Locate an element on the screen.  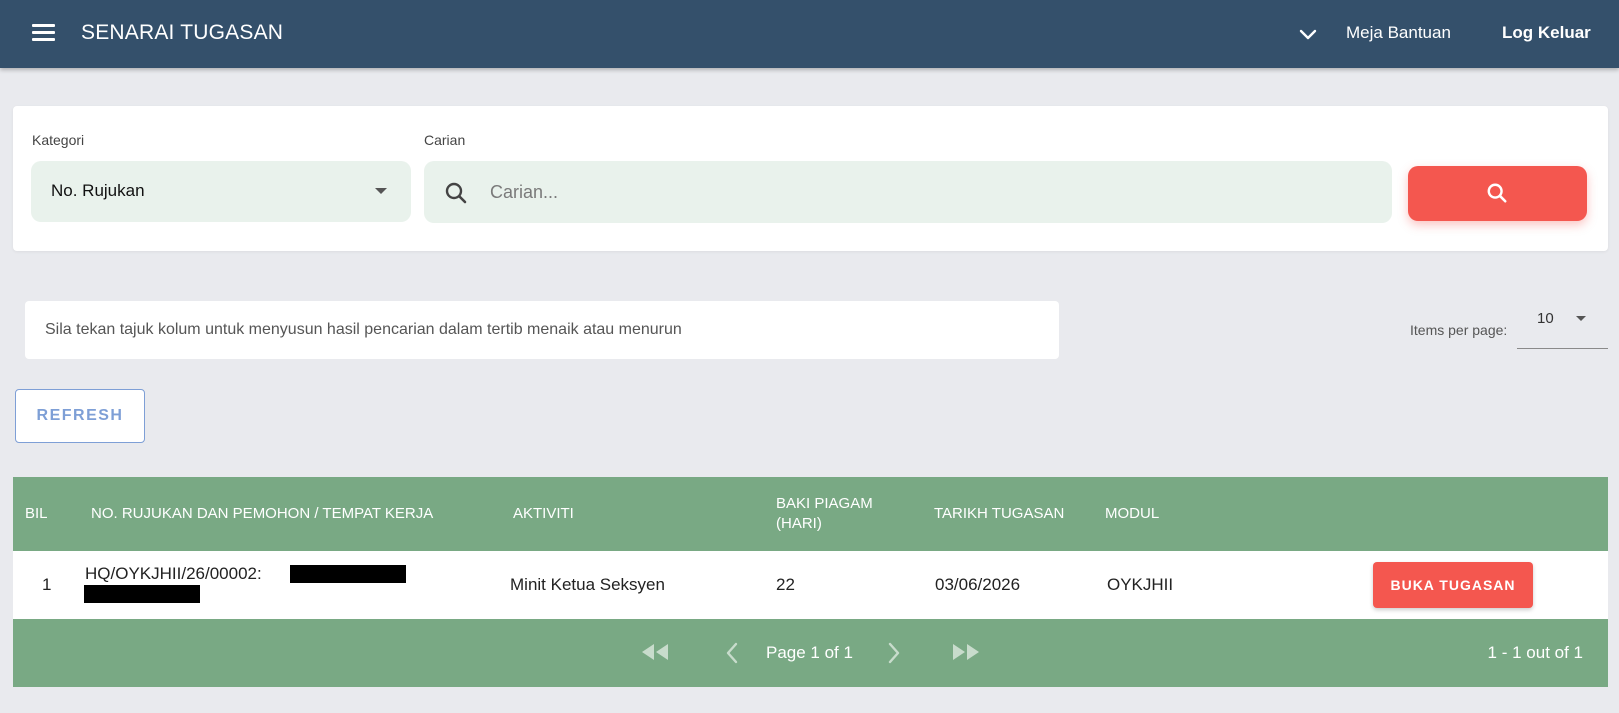
previous-page-icon is located at coordinates (732, 653).